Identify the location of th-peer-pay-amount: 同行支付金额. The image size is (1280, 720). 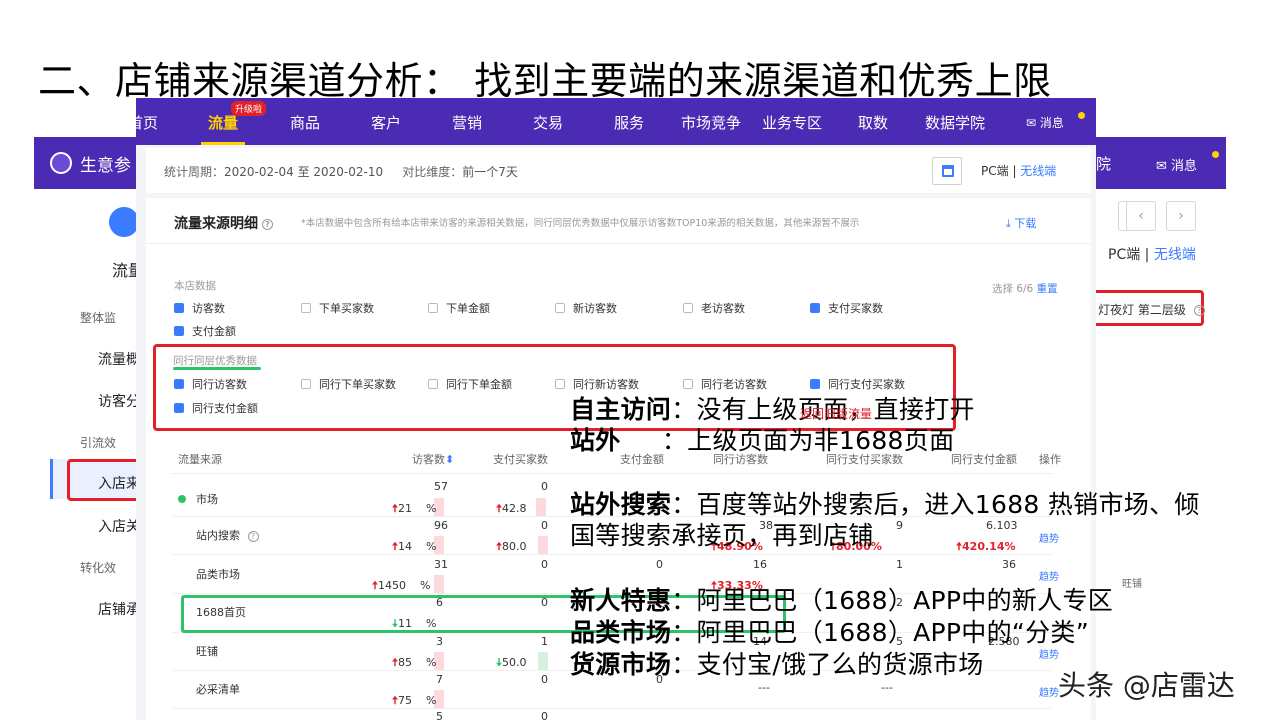
(984, 459).